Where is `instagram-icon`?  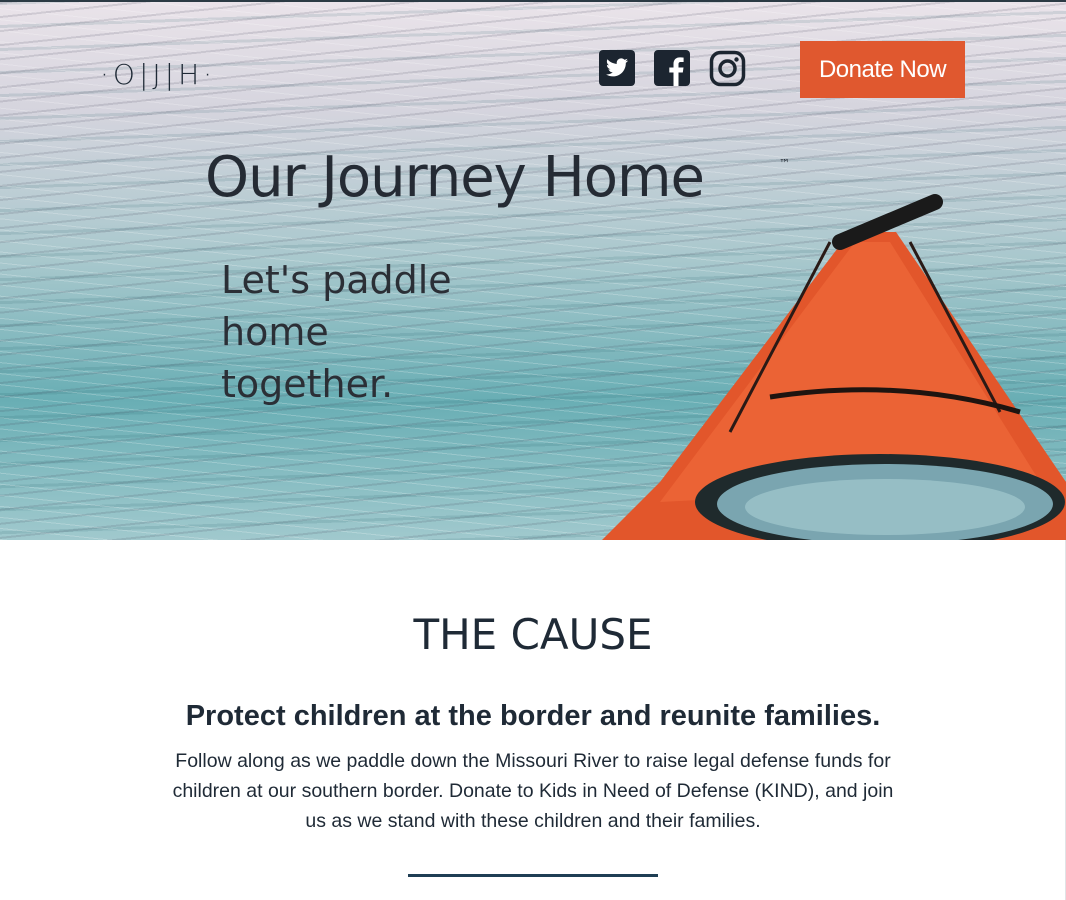 instagram-icon is located at coordinates (727, 68).